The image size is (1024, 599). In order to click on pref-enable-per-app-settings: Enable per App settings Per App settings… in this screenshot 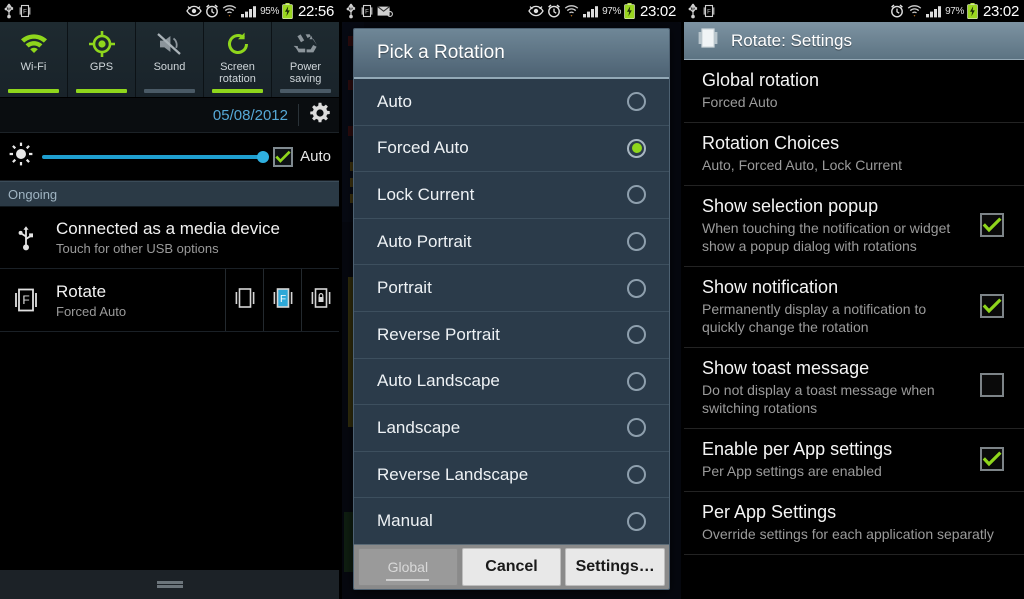, I will do `click(854, 460)`.